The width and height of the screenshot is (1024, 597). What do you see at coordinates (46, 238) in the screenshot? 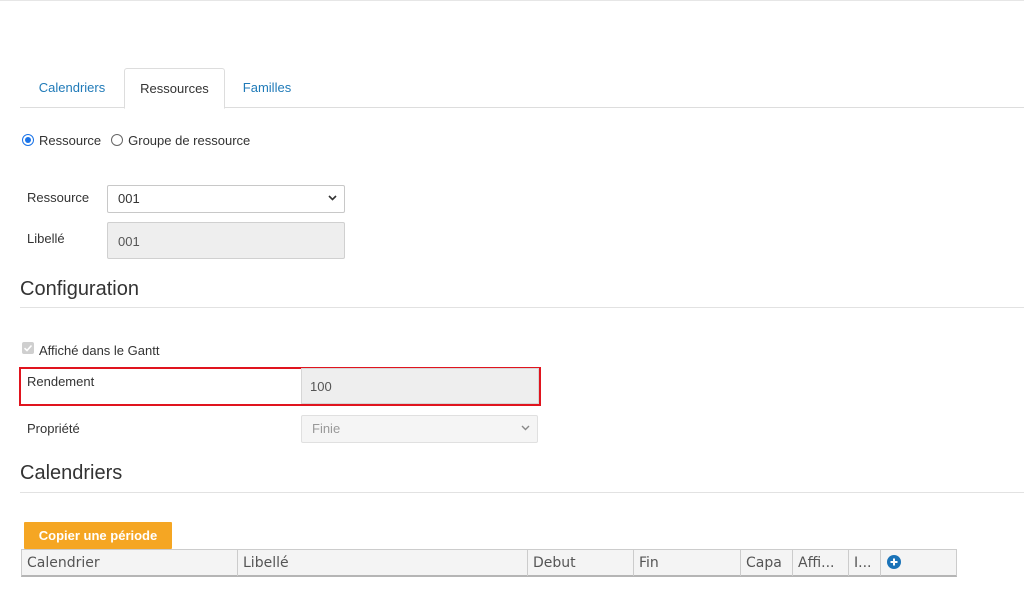
I see `libelle-label: Libellé` at bounding box center [46, 238].